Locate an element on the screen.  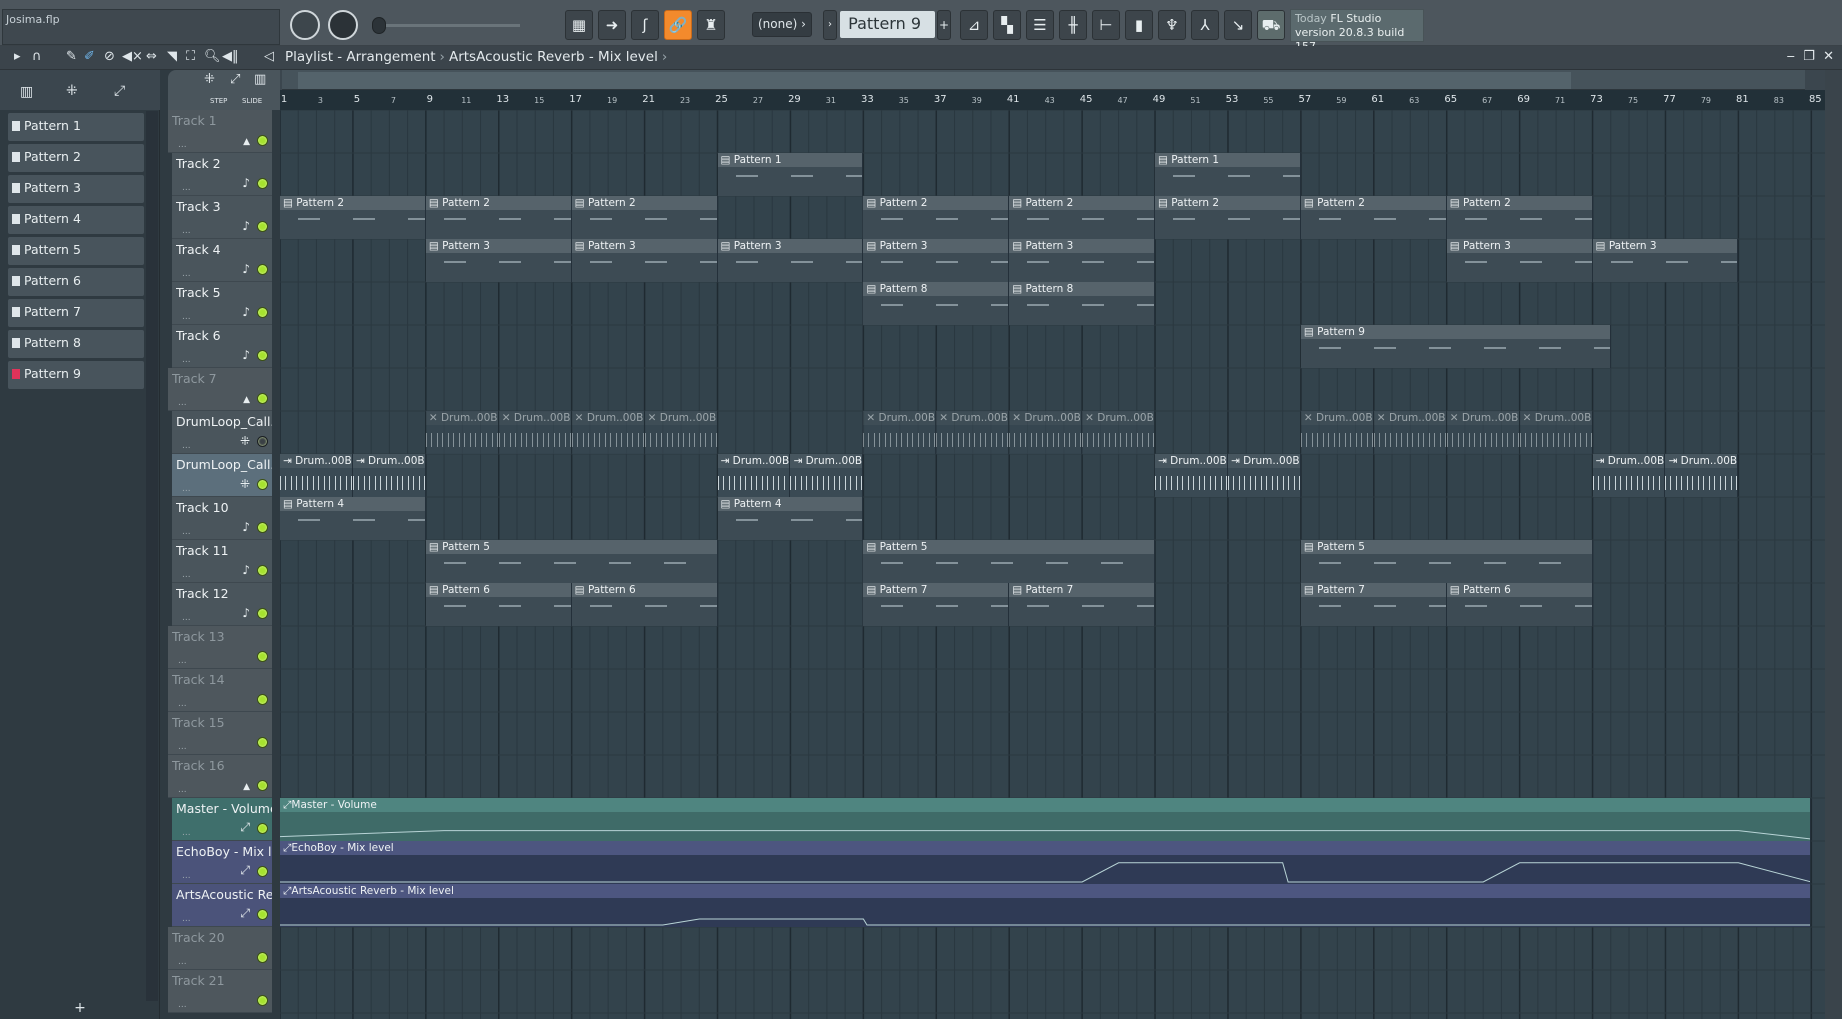
track-name: Track 7 is located at coordinates (220, 378).